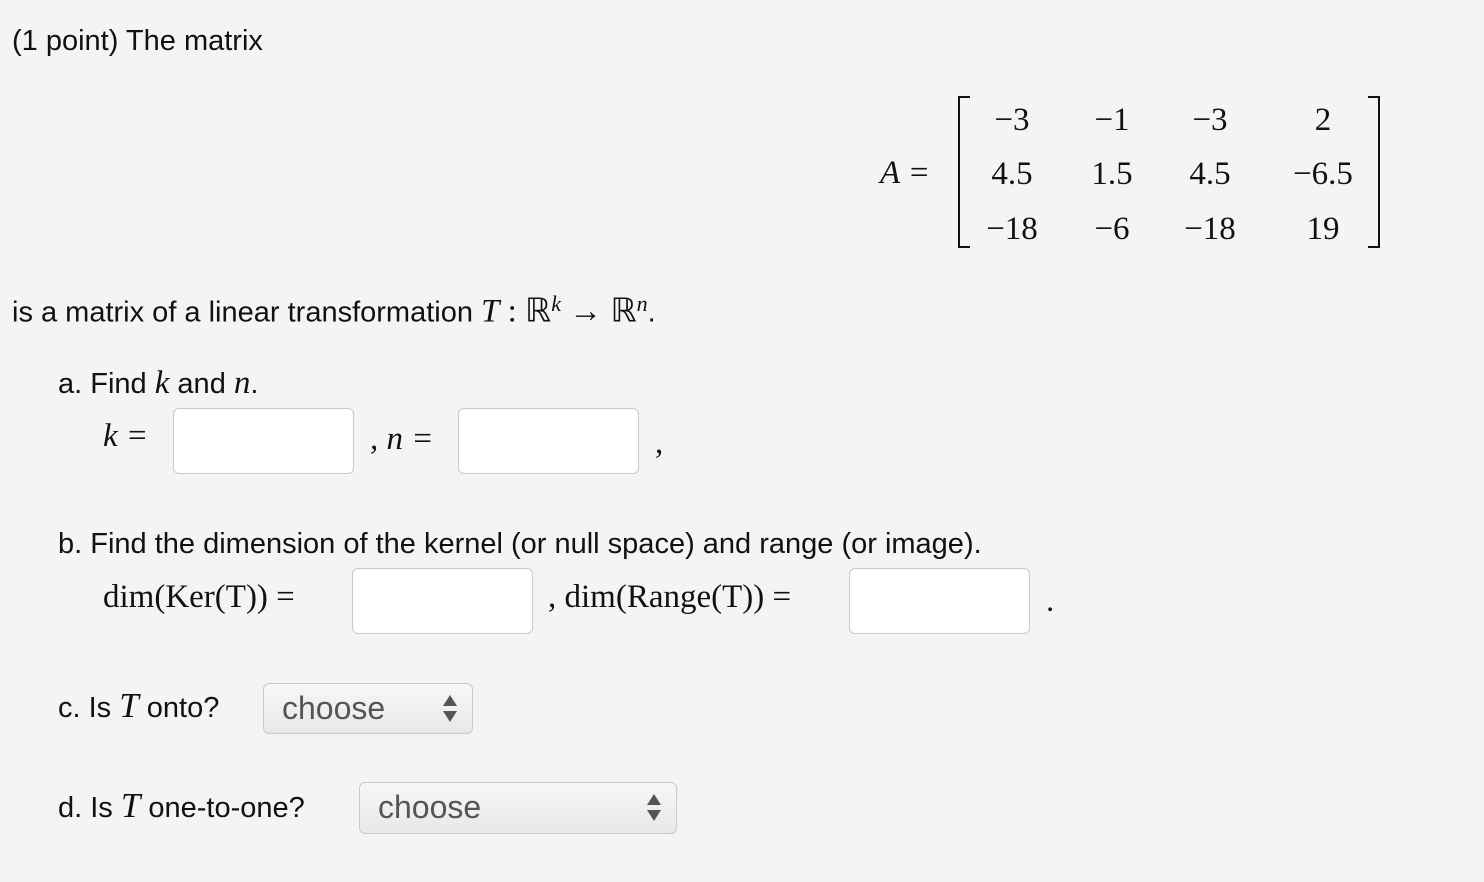 This screenshot has height=882, width=1484. I want to click on k-input, so click(263, 441).